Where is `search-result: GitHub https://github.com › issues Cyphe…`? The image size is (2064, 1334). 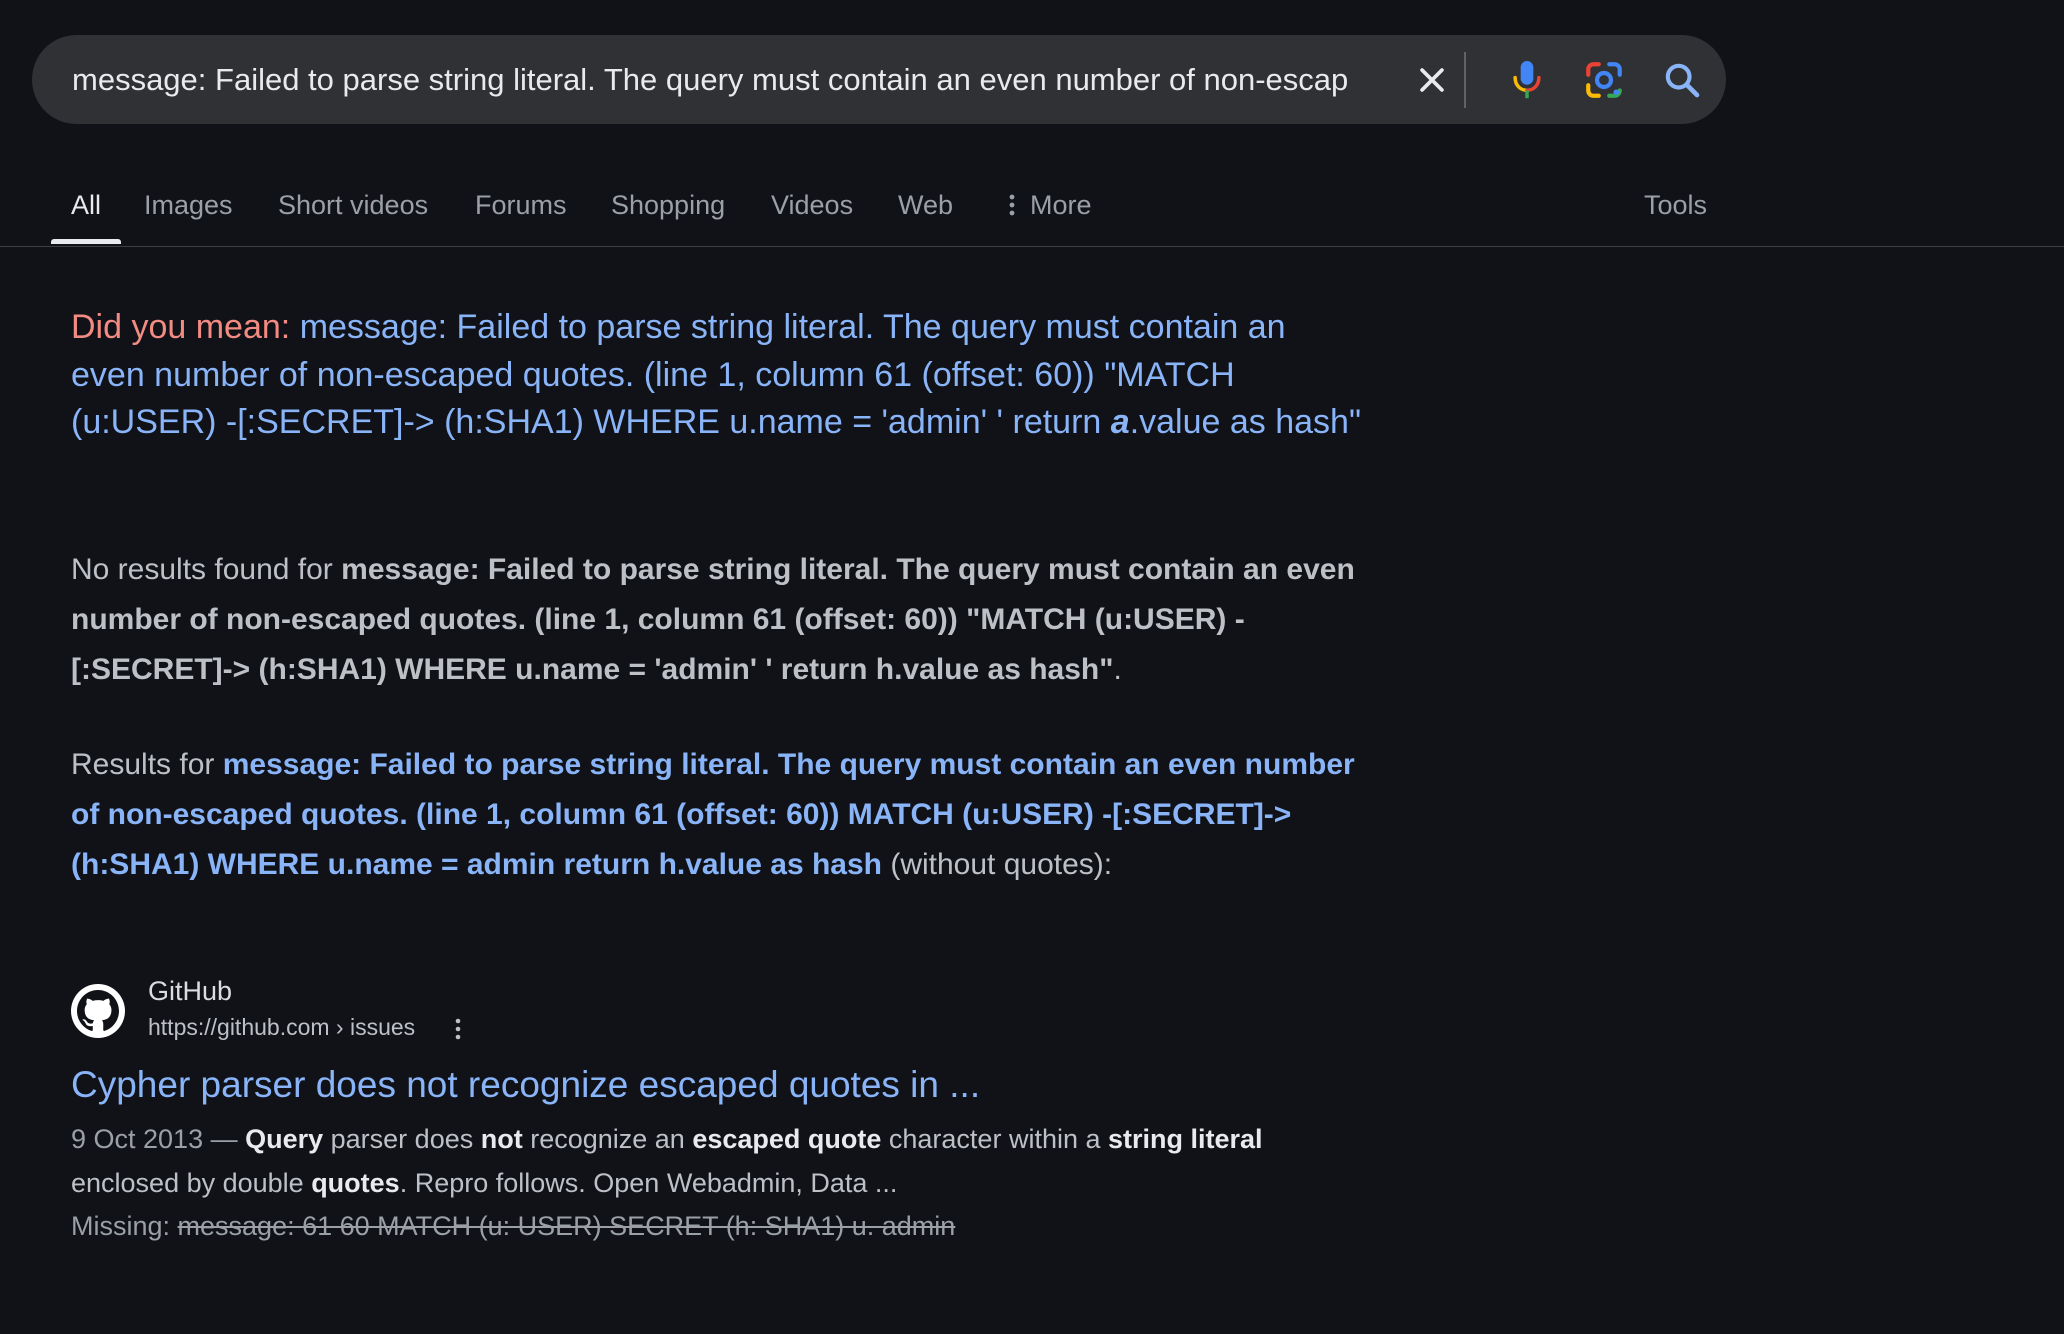
search-result: GitHub https://github.com › issues Cyphe… is located at coordinates (716, 1107).